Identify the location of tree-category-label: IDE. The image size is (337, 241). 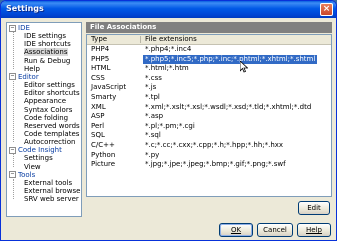
(24, 28).